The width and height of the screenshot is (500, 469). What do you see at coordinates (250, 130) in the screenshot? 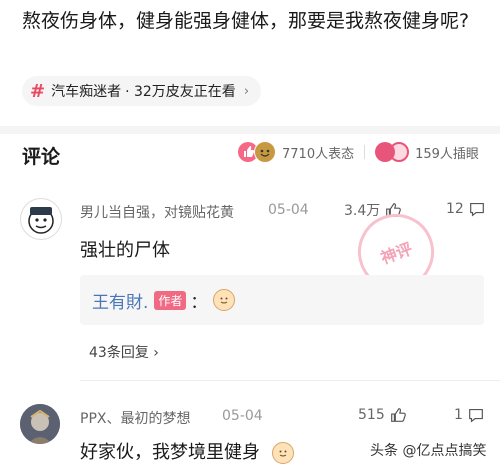
I see `section-divider` at bounding box center [250, 130].